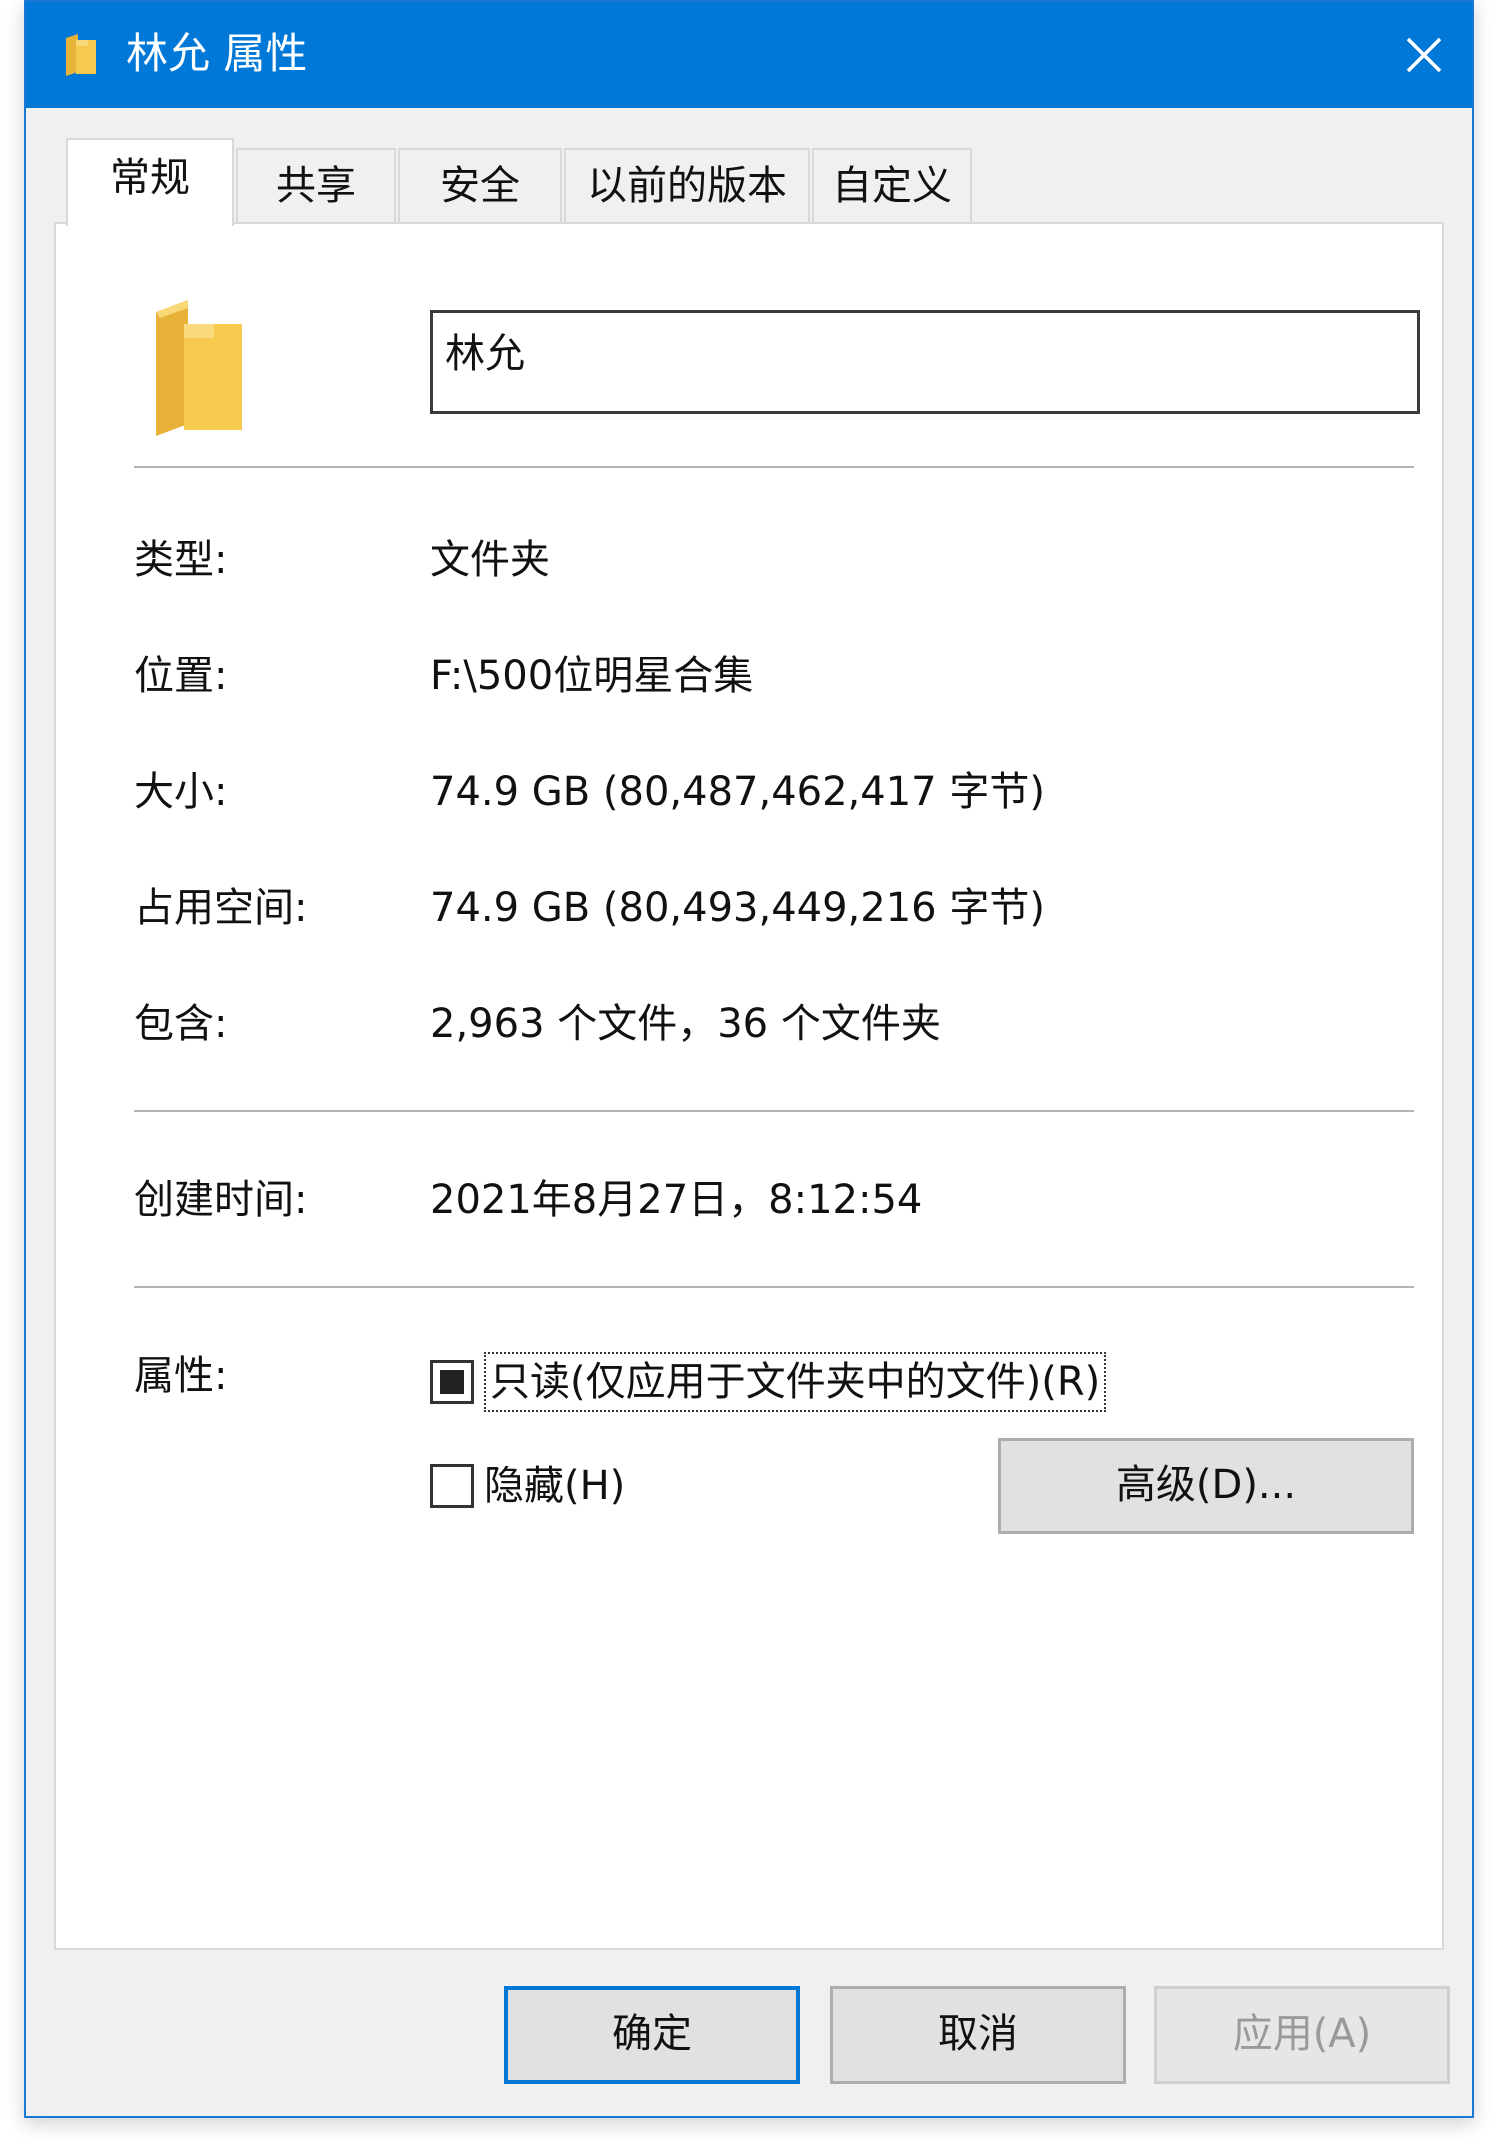 The height and width of the screenshot is (2145, 1500). Describe the element at coordinates (480, 185) in the screenshot. I see `tab-security: 安全` at that location.